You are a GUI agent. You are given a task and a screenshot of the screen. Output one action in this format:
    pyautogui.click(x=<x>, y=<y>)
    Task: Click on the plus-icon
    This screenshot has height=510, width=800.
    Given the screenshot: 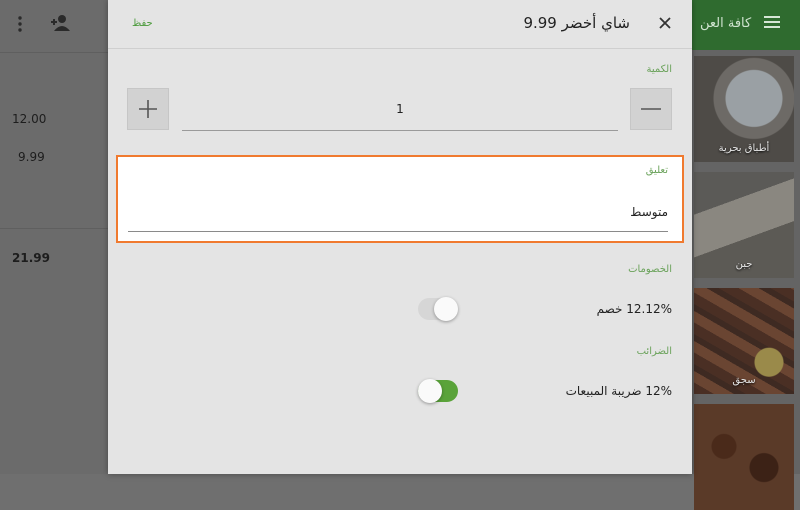 What is the action you would take?
    pyautogui.click(x=148, y=109)
    